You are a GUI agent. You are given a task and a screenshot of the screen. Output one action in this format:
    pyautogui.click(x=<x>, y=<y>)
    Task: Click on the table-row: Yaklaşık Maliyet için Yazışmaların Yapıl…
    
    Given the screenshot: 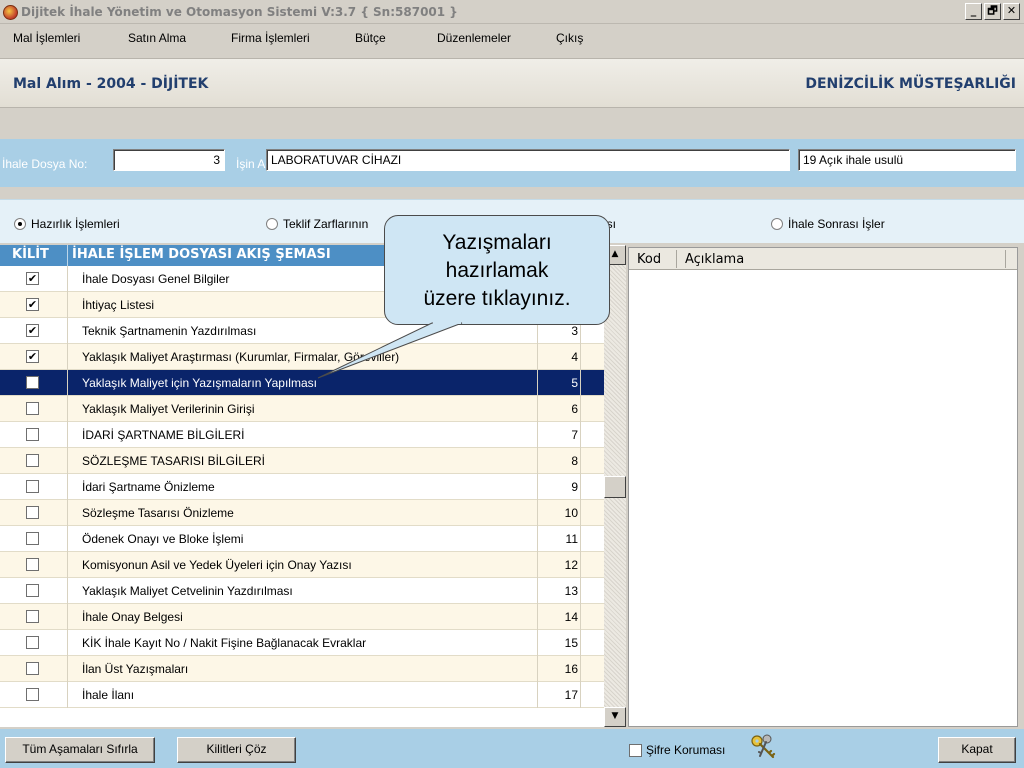 What is the action you would take?
    pyautogui.click(x=302, y=383)
    